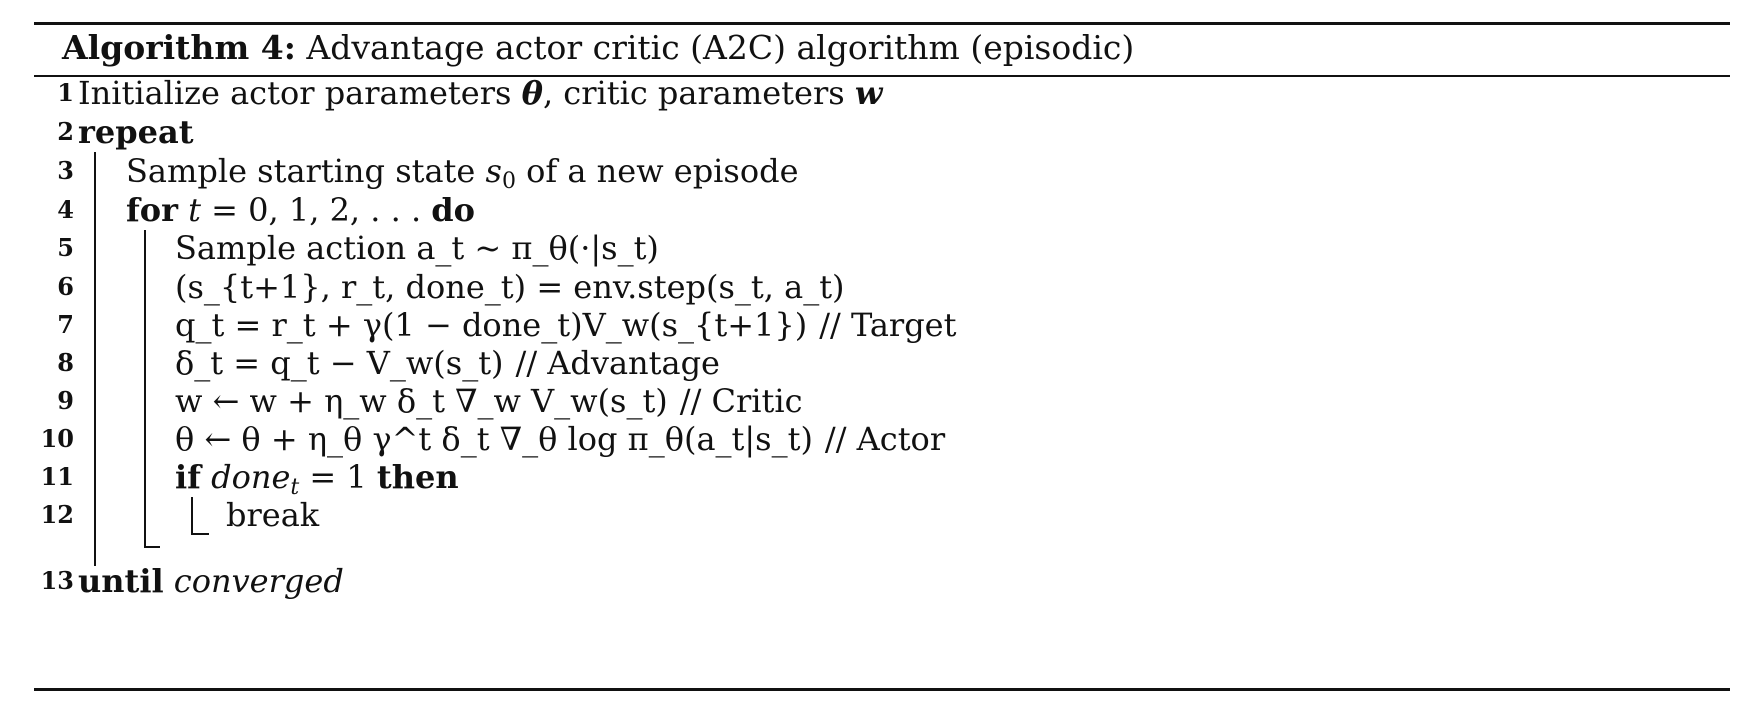  What do you see at coordinates (65, 170) in the screenshot?
I see `line-number: 3` at bounding box center [65, 170].